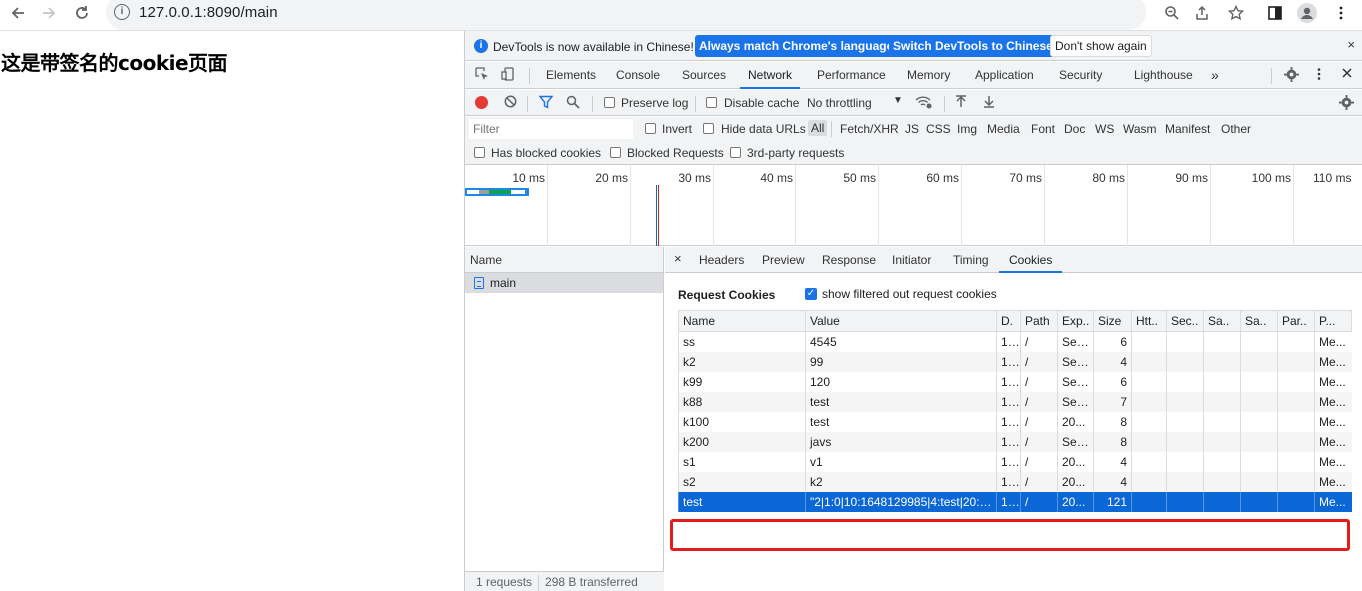 This screenshot has width=1362, height=591. Describe the element at coordinates (989, 103) in the screenshot. I see `export-har-icon` at that location.